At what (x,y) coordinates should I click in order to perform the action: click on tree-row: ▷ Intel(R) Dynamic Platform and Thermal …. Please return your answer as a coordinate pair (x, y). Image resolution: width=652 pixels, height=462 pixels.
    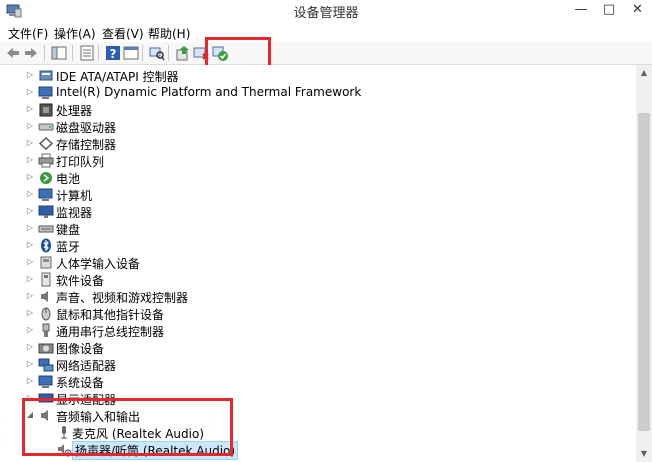
    Looking at the image, I should click on (318, 92).